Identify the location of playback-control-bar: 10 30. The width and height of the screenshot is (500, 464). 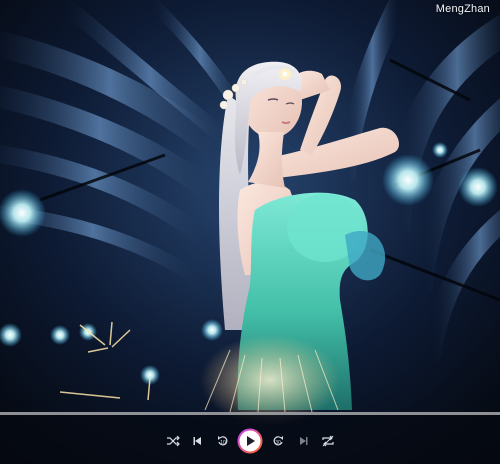
(250, 438).